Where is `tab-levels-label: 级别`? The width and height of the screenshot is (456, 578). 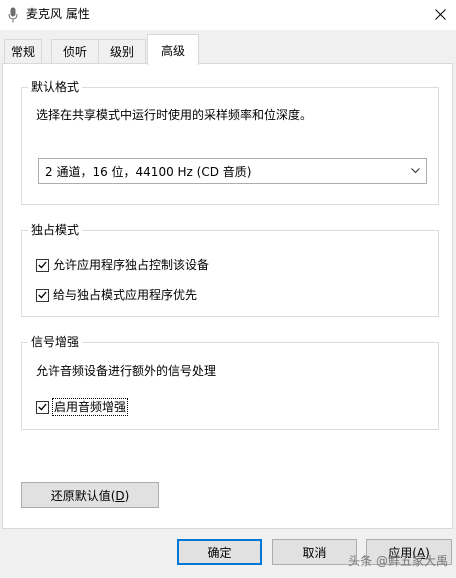 tab-levels-label: 级别 is located at coordinates (121, 52).